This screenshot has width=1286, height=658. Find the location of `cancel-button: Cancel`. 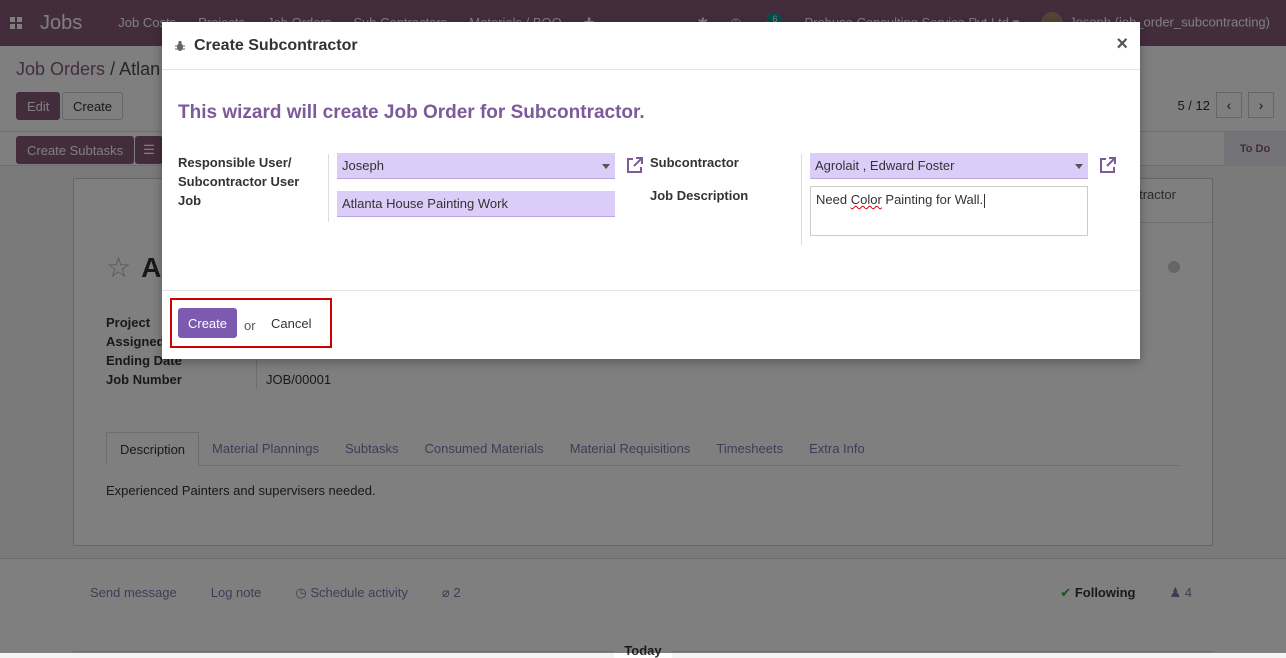

cancel-button: Cancel is located at coordinates (291, 323).